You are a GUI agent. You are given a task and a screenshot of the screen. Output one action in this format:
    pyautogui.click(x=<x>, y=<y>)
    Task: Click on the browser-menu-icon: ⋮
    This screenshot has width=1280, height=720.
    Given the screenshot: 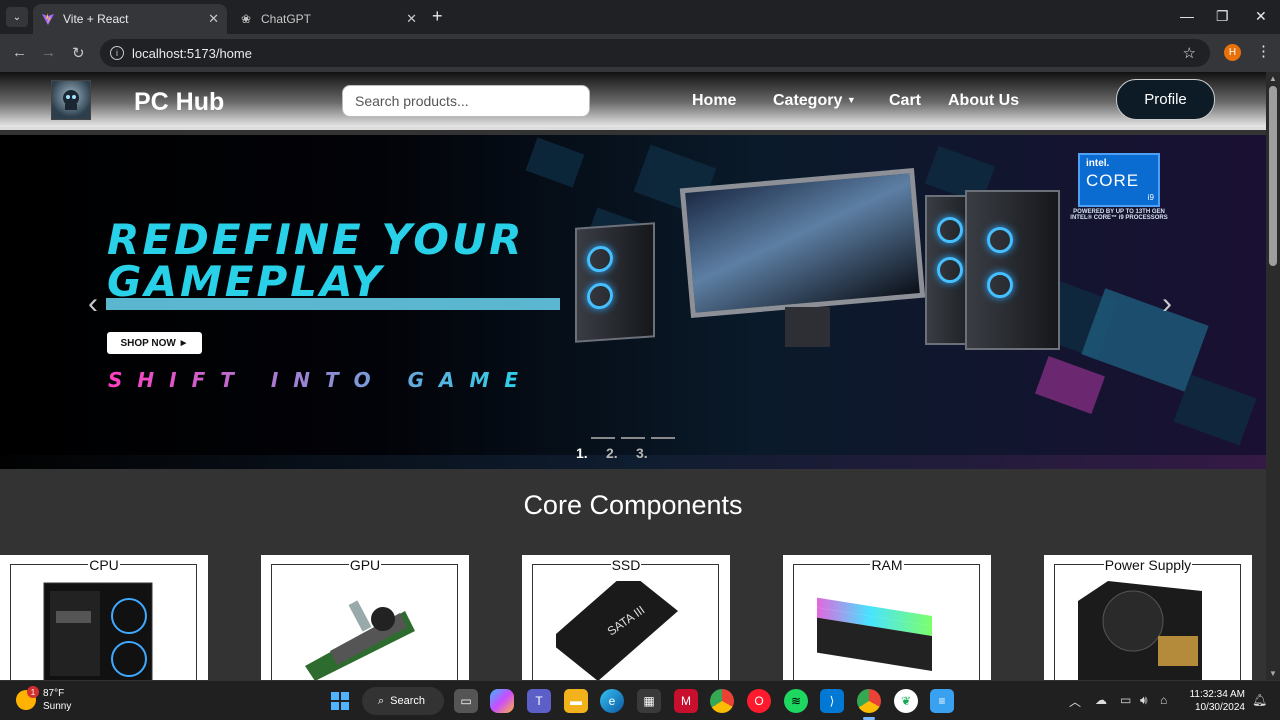 What is the action you would take?
    pyautogui.click(x=1263, y=51)
    